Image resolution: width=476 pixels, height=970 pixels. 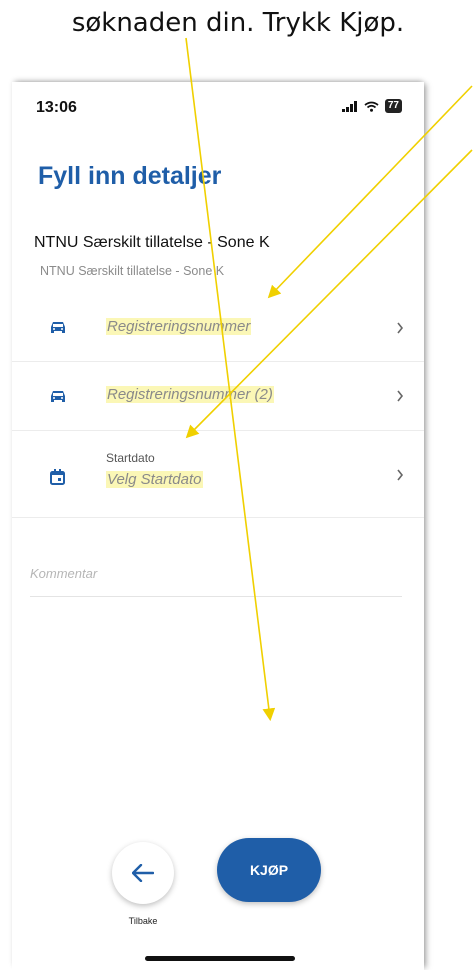 What do you see at coordinates (190, 394) in the screenshot?
I see `field-label: Registreringsnummer (2)` at bounding box center [190, 394].